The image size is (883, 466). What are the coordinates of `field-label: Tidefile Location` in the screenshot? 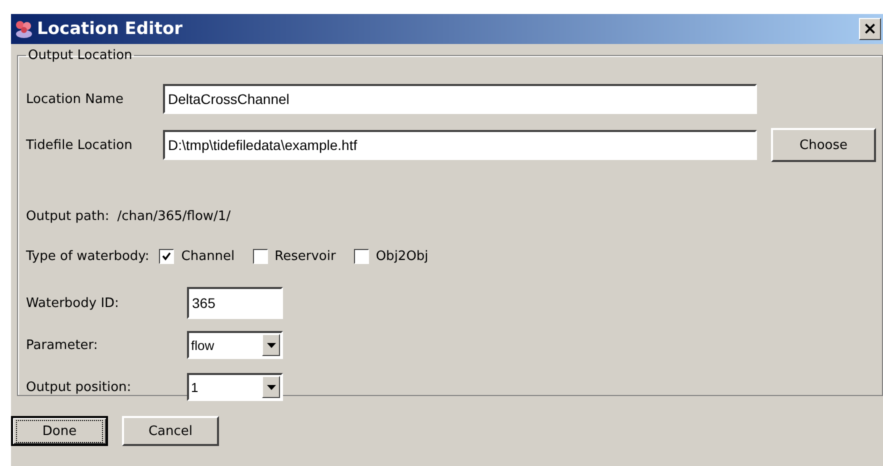 It's located at (80, 145).